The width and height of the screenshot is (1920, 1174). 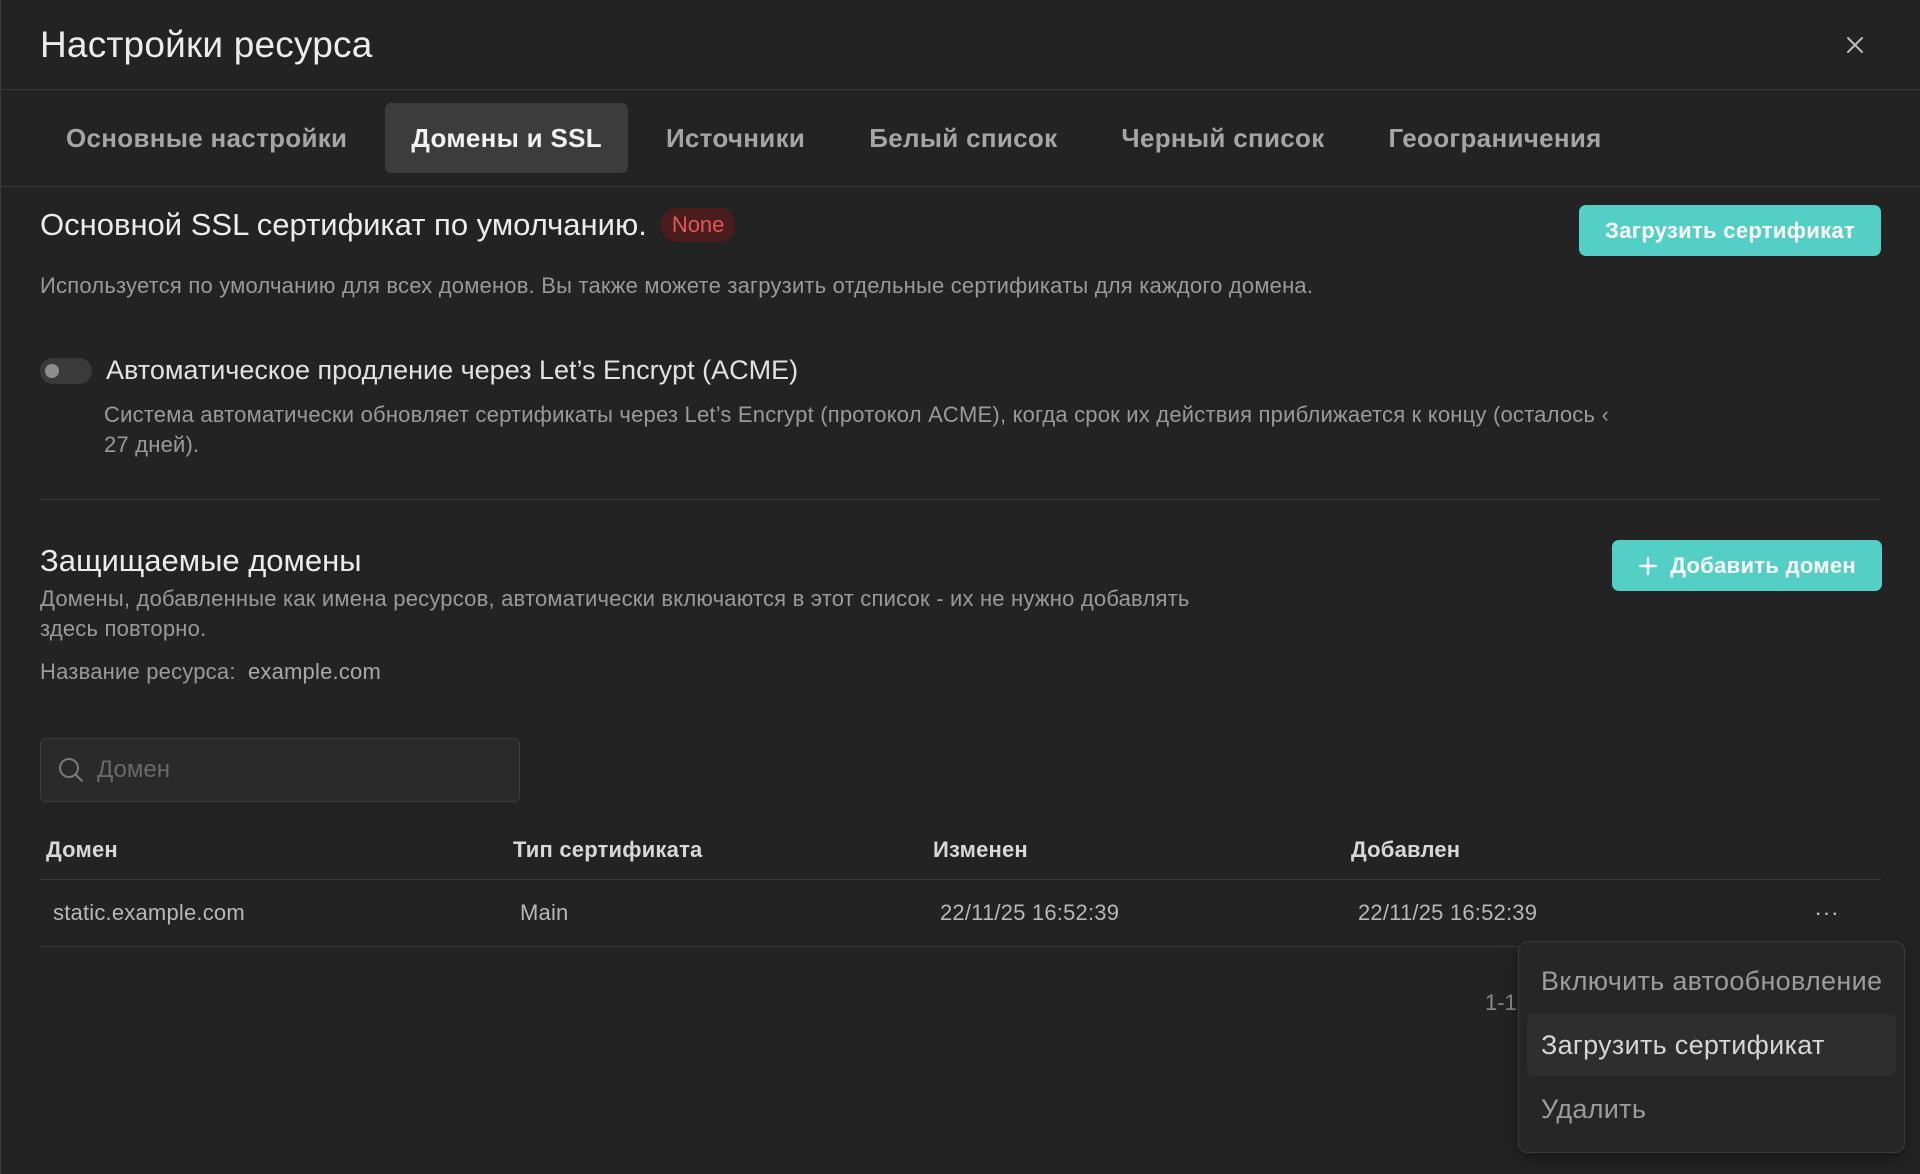 I want to click on add-domain-label: Добавить домен, so click(x=1763, y=565).